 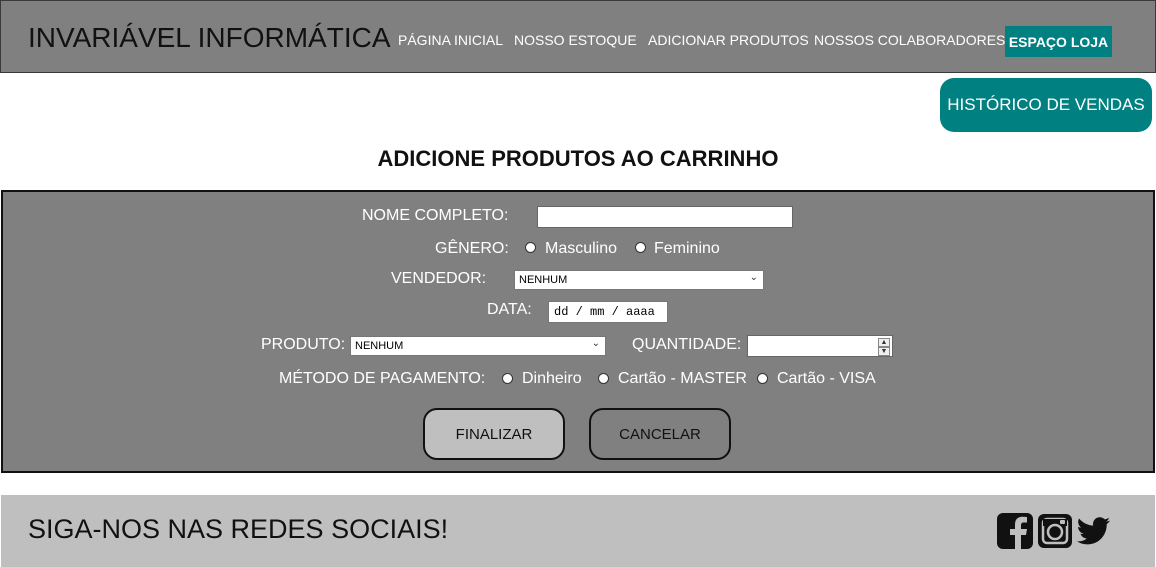 What do you see at coordinates (450, 40) in the screenshot?
I see `nav-home: PÁGINA INICIAL` at bounding box center [450, 40].